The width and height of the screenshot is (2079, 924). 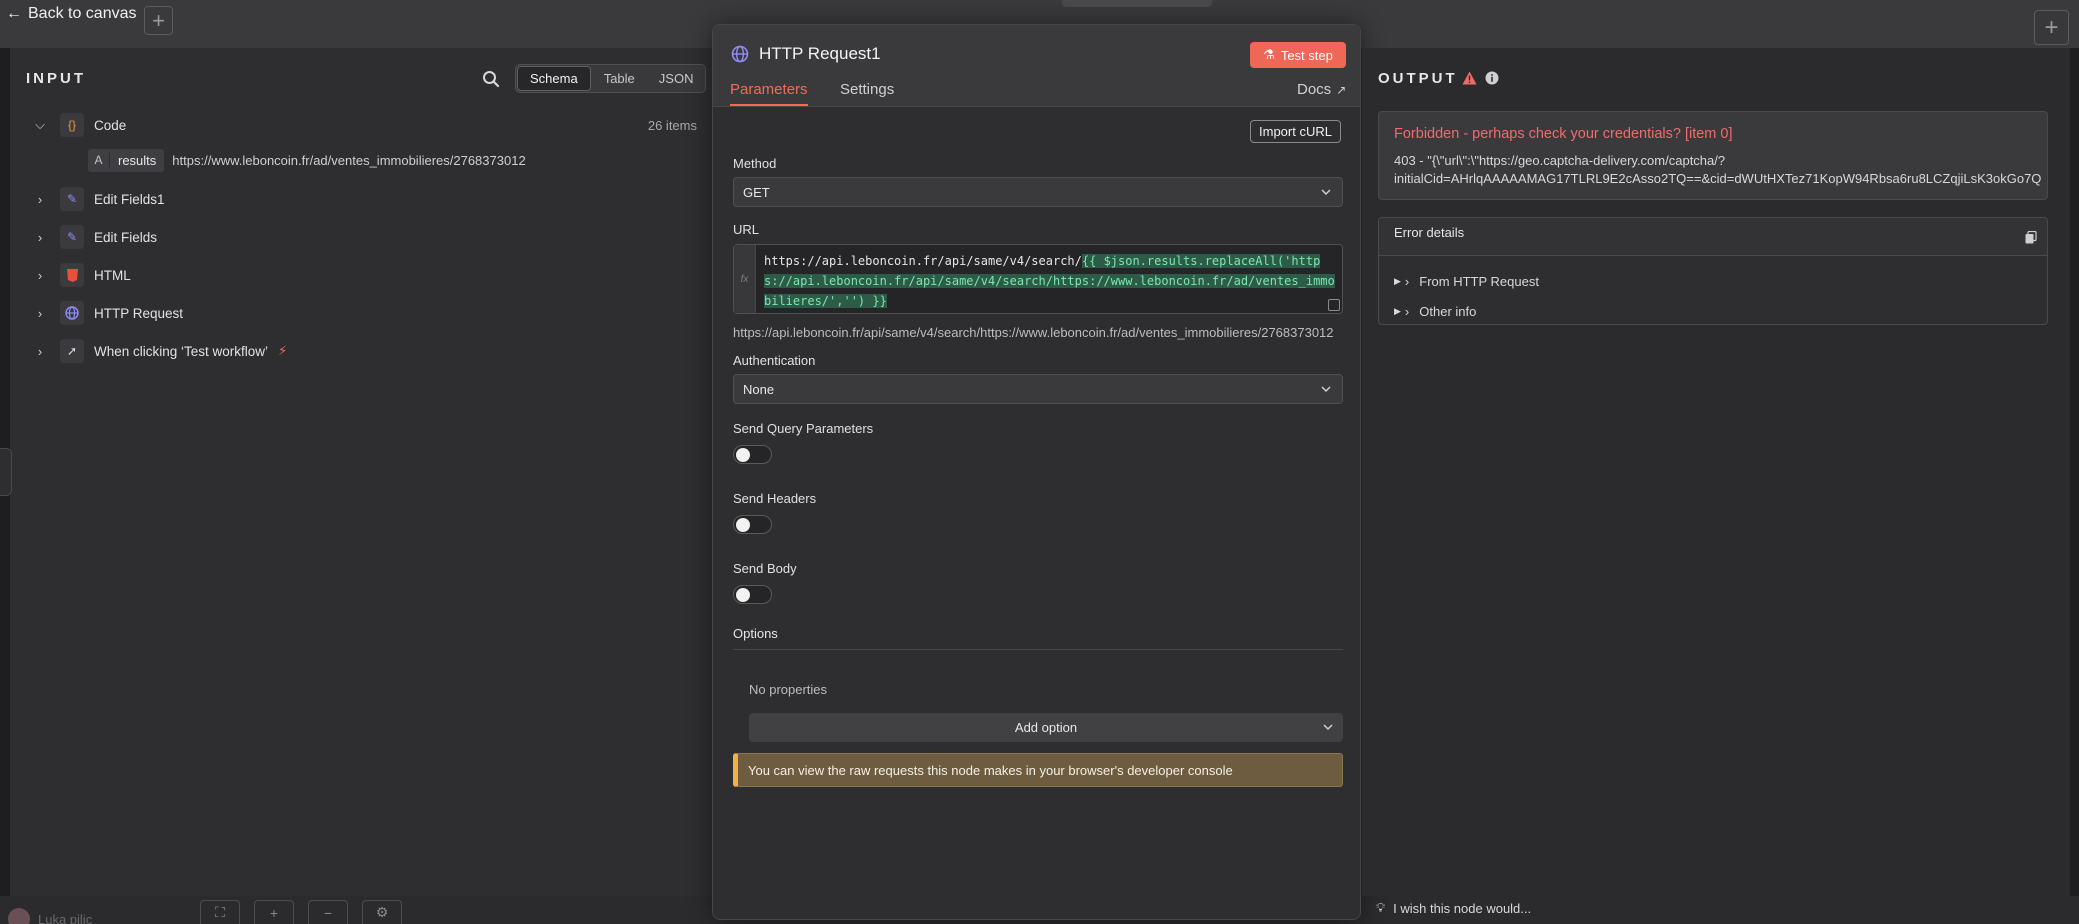 What do you see at coordinates (126, 160) in the screenshot?
I see `schema-field-chip: A results` at bounding box center [126, 160].